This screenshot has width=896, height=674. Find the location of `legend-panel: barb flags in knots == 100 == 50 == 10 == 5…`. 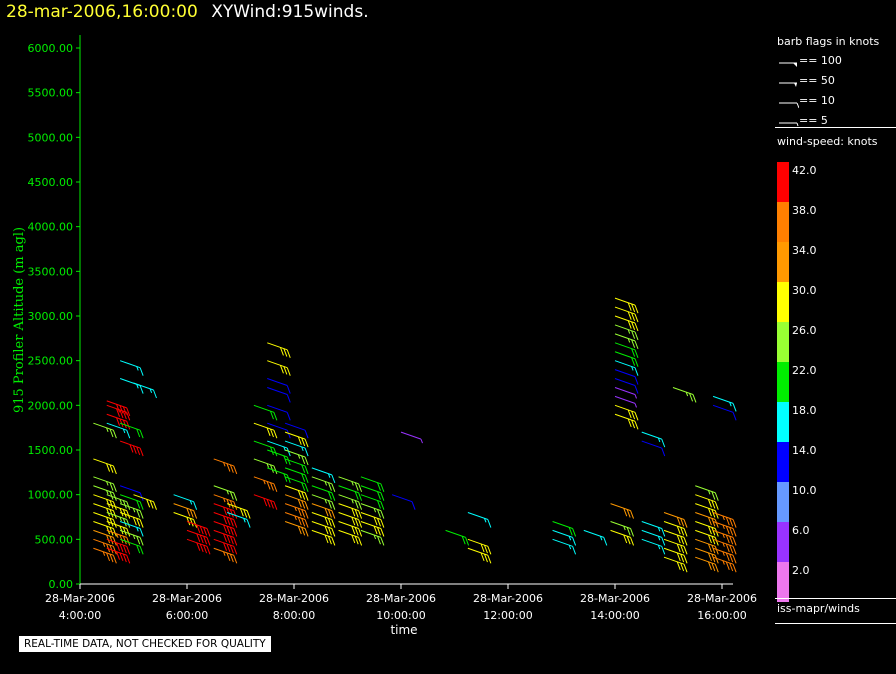

legend-panel: barb flags in knots == 100 == 50 == 10 == 5… is located at coordinates (835, 327).